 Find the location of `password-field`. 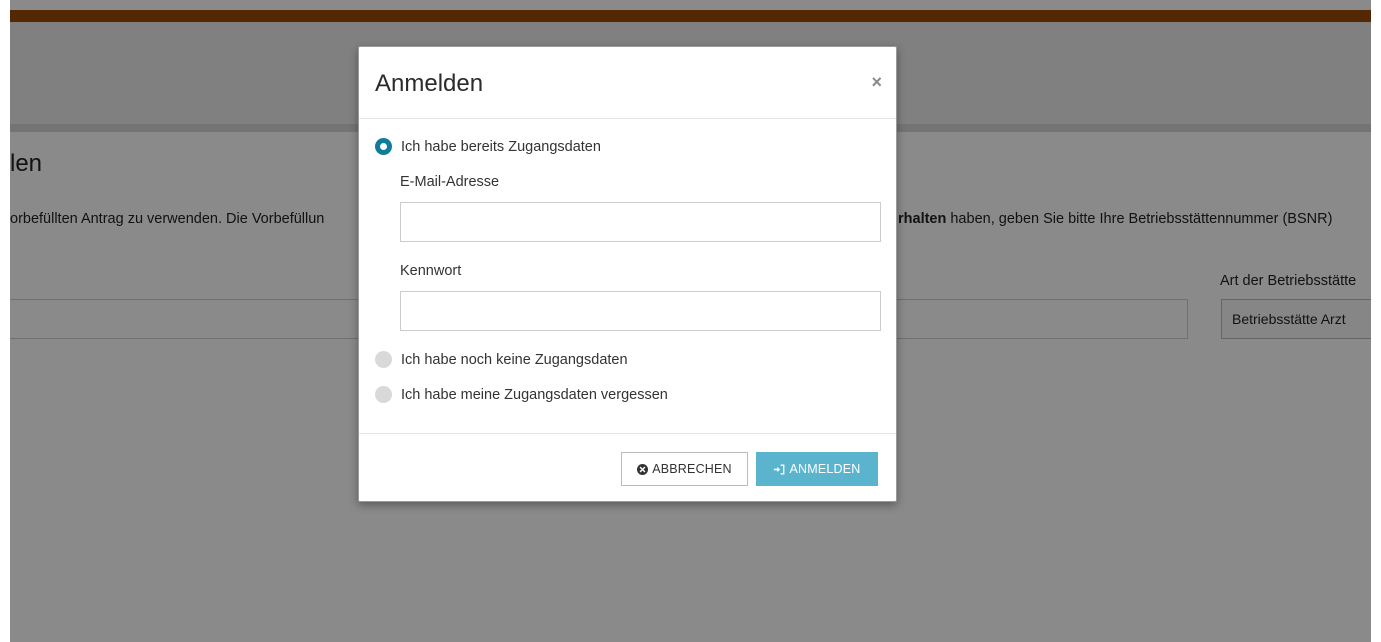

password-field is located at coordinates (640, 311).